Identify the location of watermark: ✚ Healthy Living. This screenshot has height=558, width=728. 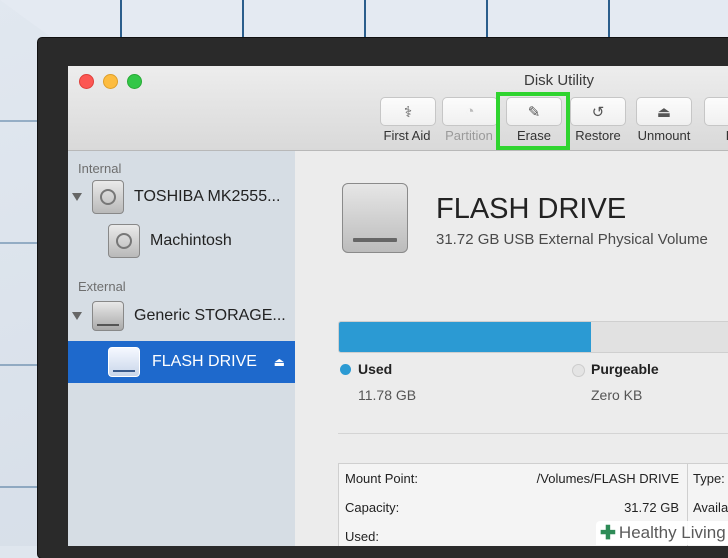
(662, 533).